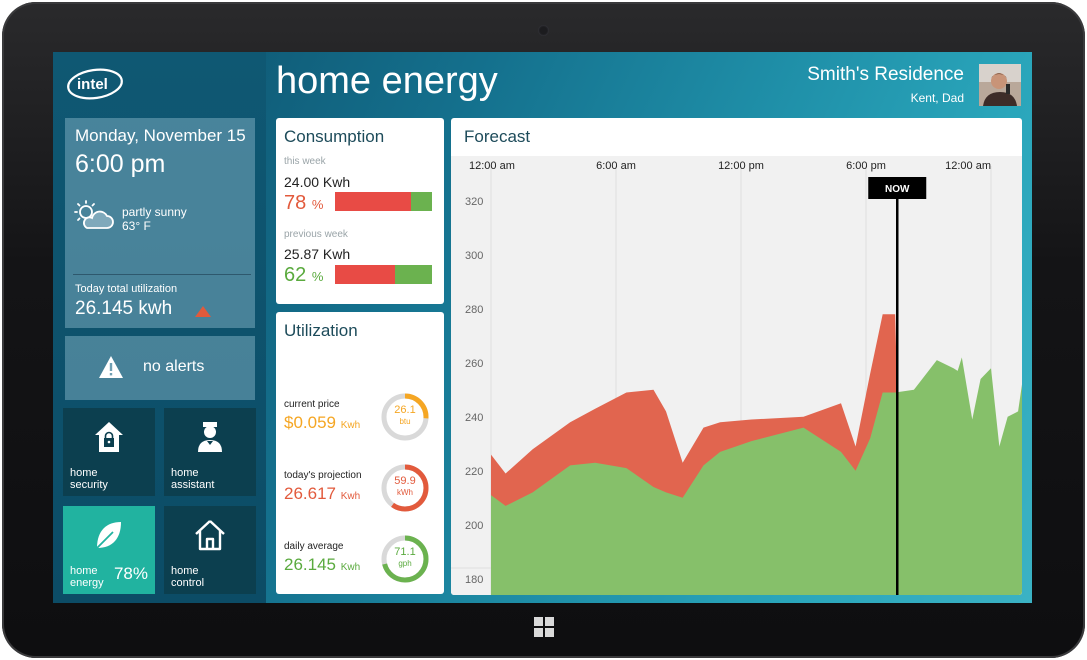 The width and height of the screenshot is (1087, 660). I want to click on residence-name: Smith's Residence, so click(885, 74).